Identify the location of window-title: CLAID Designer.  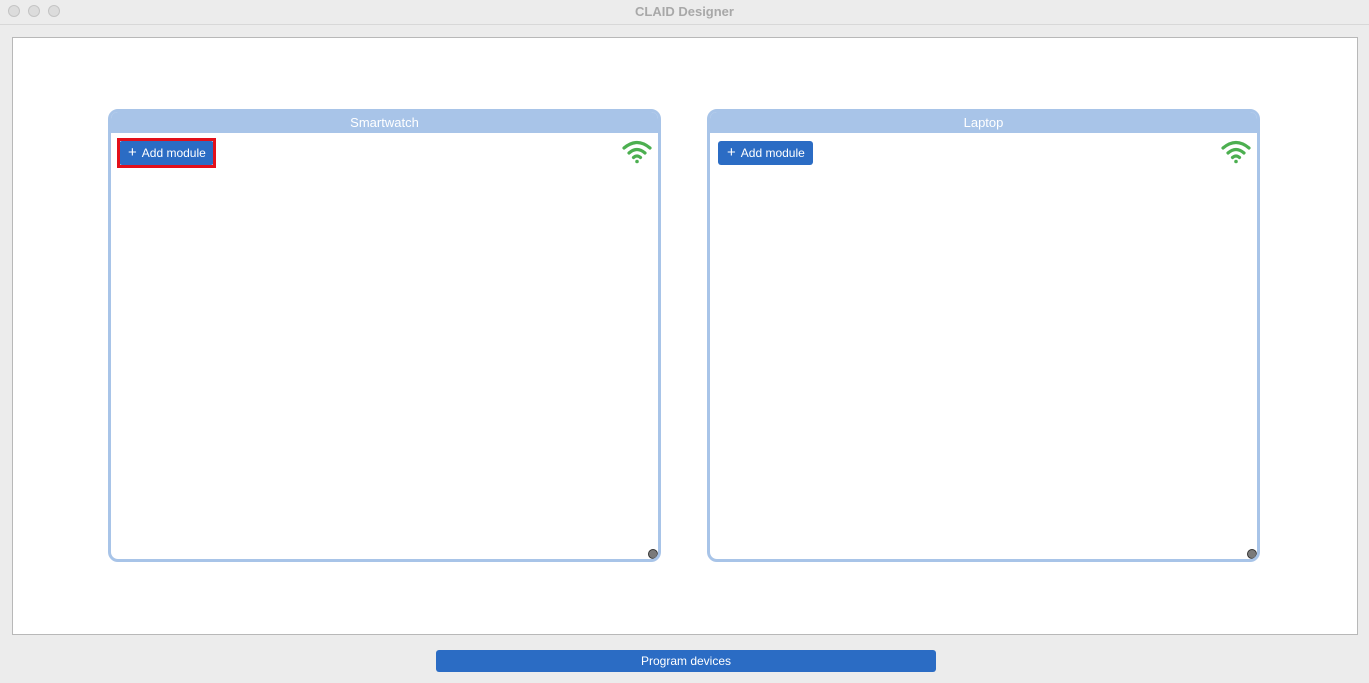
(684, 11).